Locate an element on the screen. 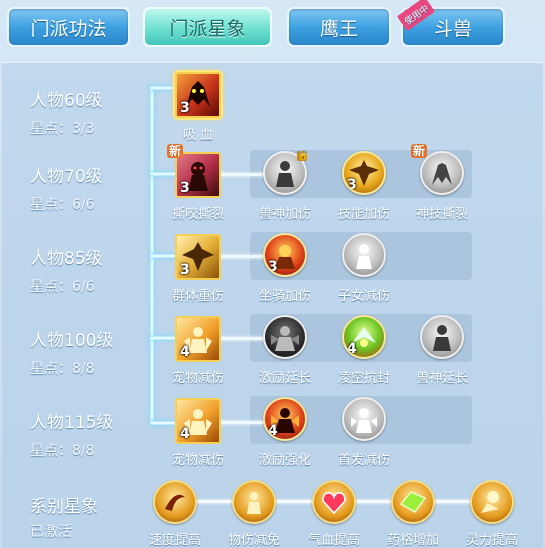 The image size is (545, 548). star-phys-reduce is located at coordinates (254, 502).